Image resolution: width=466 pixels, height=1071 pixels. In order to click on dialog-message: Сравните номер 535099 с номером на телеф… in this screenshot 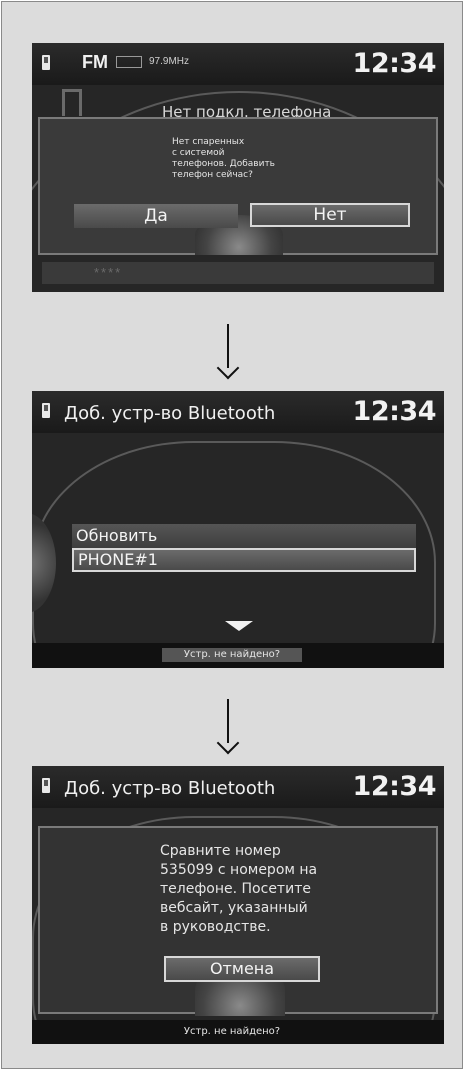, I will do `click(239, 889)`.